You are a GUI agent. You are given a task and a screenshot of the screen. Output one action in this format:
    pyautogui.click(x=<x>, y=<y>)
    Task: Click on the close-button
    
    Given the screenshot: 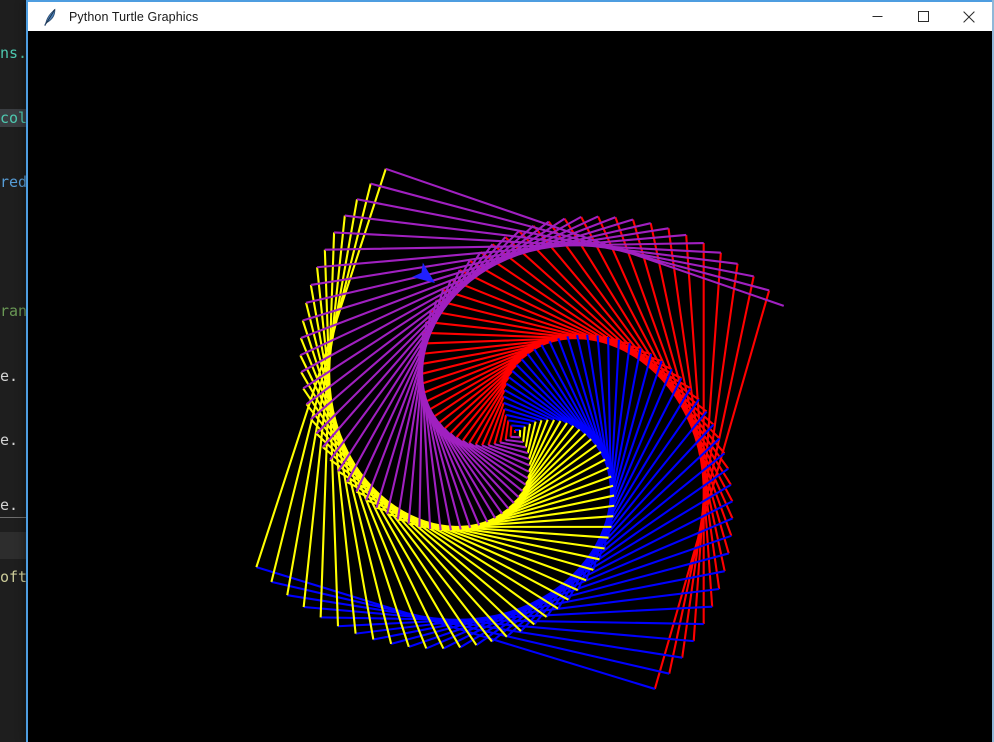 What is the action you would take?
    pyautogui.click(x=969, y=16)
    